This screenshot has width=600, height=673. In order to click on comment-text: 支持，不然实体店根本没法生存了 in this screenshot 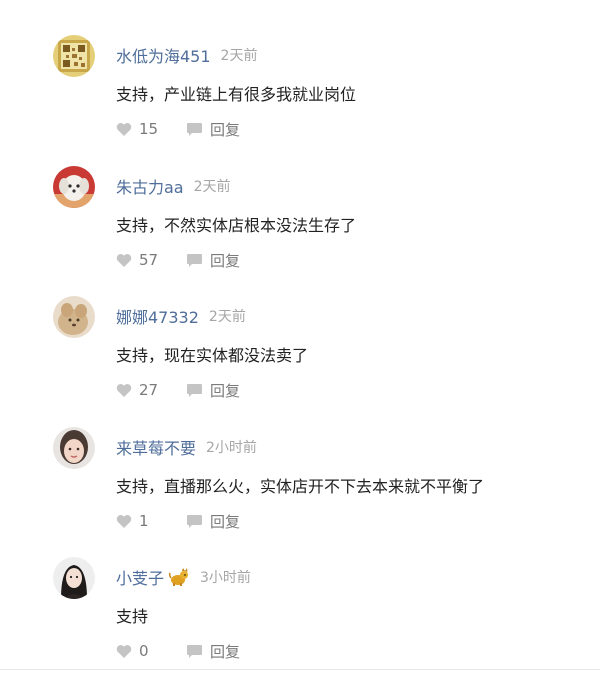, I will do `click(236, 225)`.